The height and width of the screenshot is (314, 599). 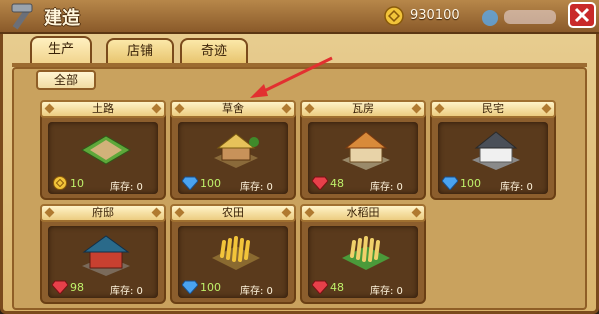 What do you see at coordinates (291, 77) in the screenshot?
I see `red-arrow-icon` at bounding box center [291, 77].